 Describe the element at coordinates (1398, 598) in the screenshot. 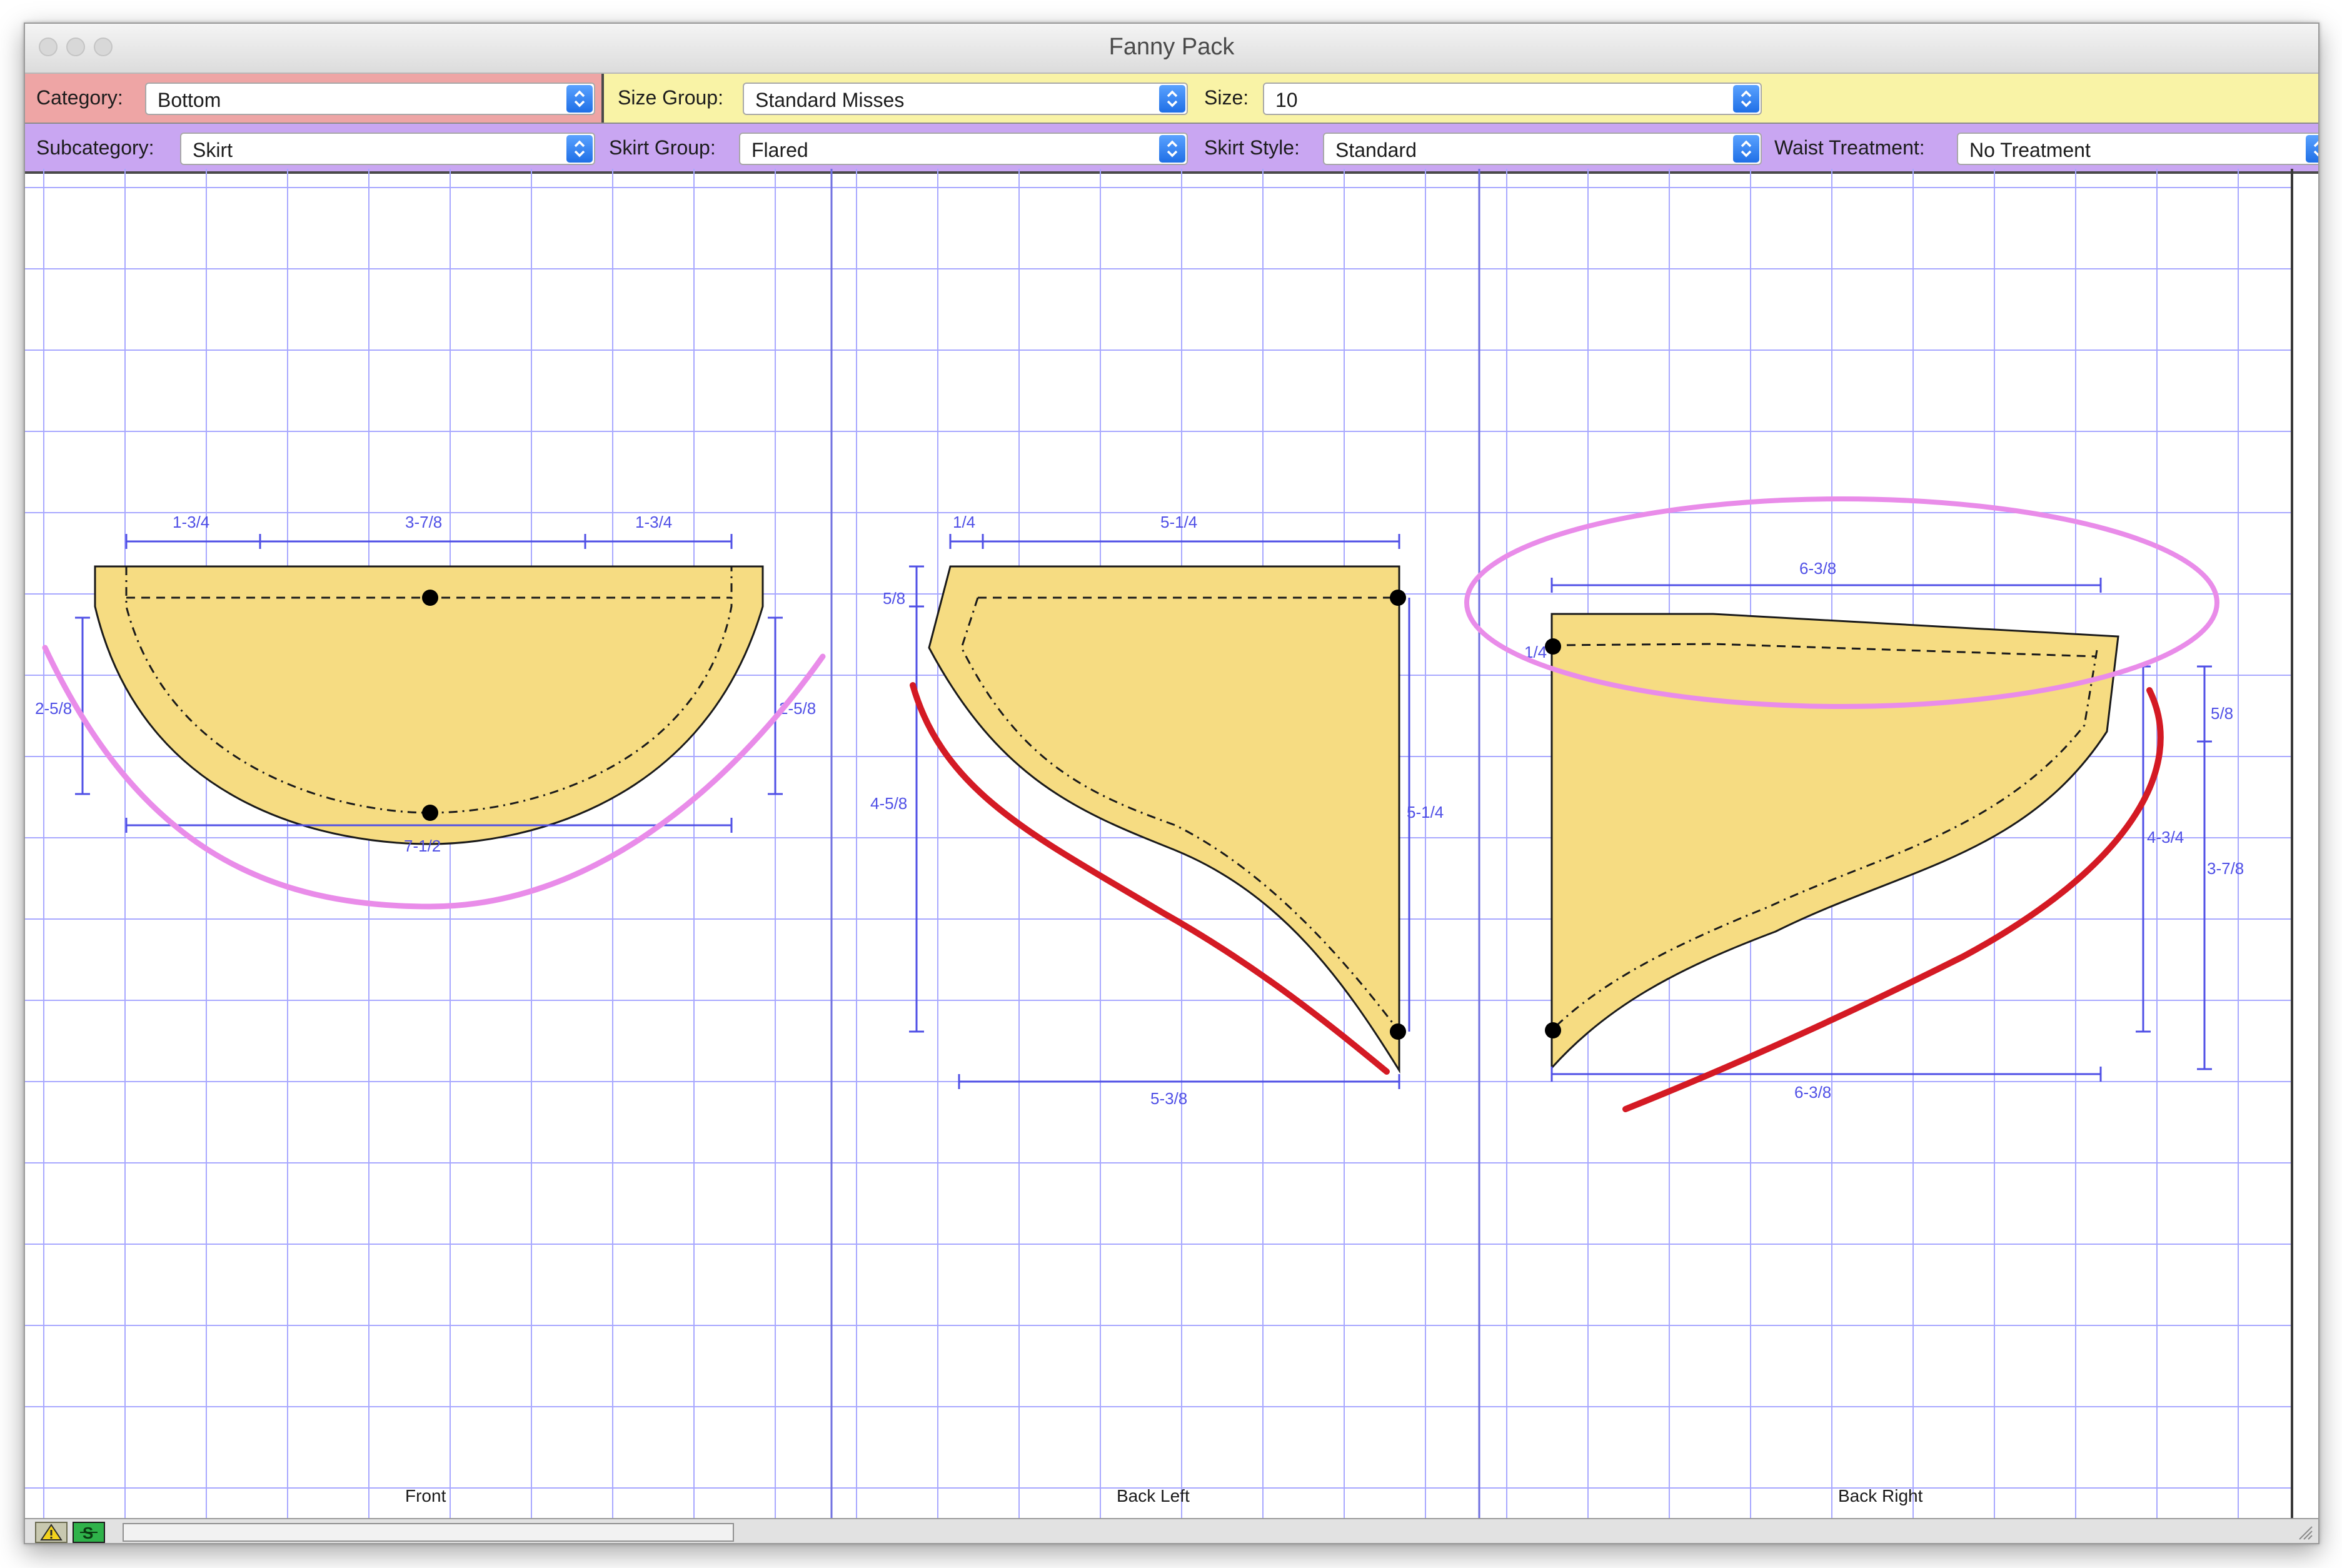

I see `back-left-top-point` at that location.